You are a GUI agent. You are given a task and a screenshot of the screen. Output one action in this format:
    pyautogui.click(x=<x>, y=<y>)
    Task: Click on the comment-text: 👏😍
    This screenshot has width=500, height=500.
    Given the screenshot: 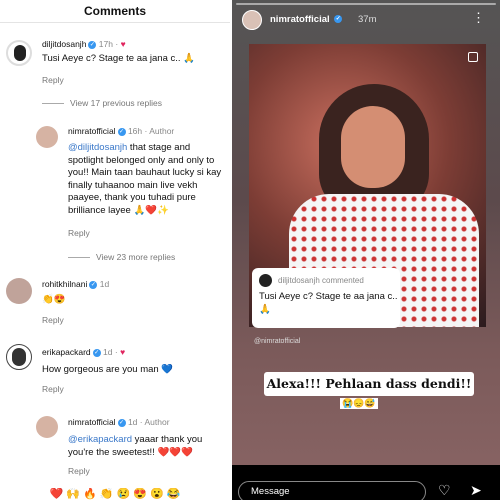 What is the action you would take?
    pyautogui.click(x=54, y=299)
    